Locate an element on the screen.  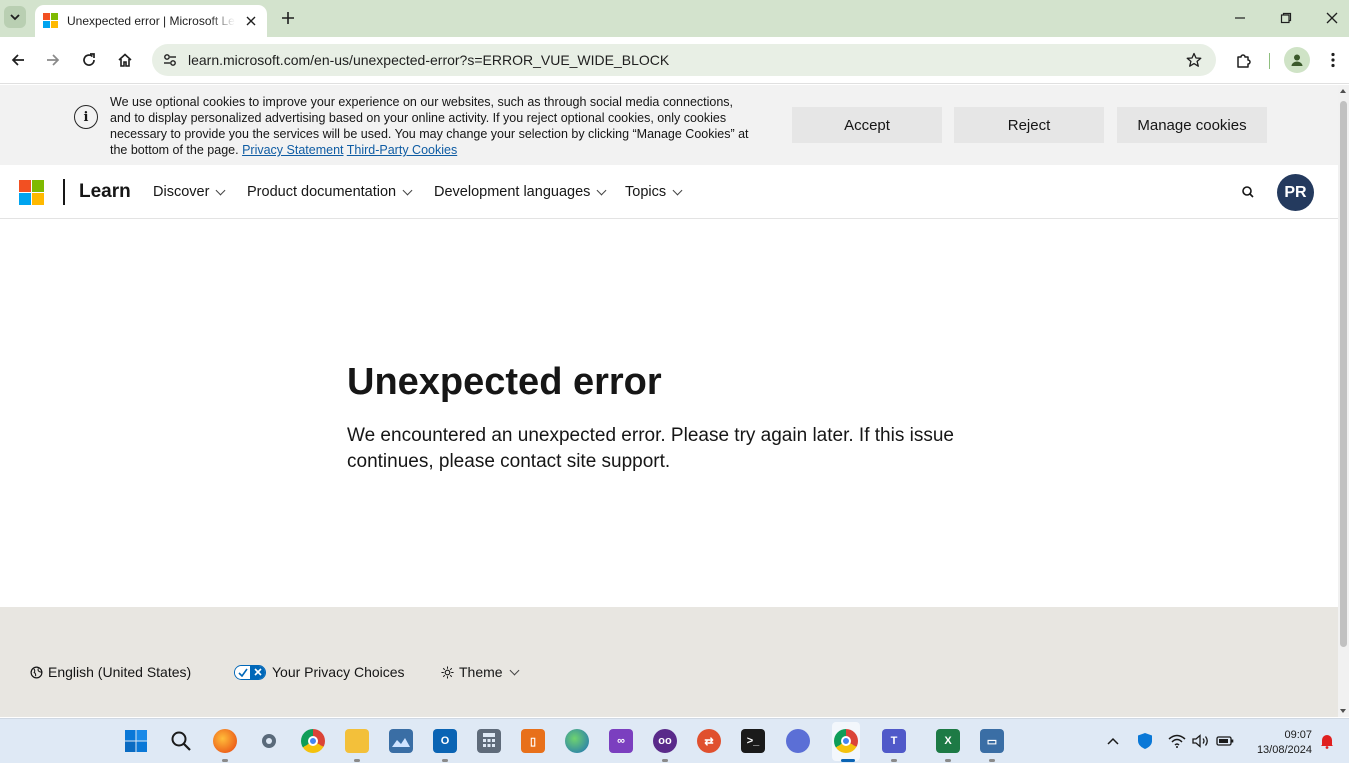
calculator-icon is located at coordinates (489, 741).